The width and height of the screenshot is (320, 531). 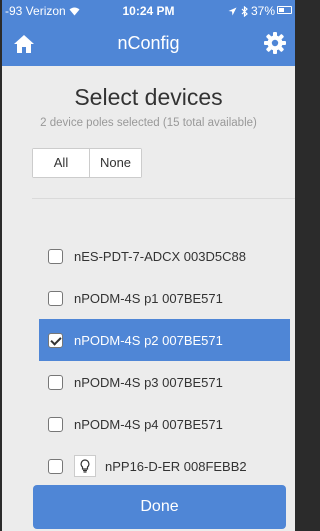 I want to click on battery-icon, so click(x=284, y=10).